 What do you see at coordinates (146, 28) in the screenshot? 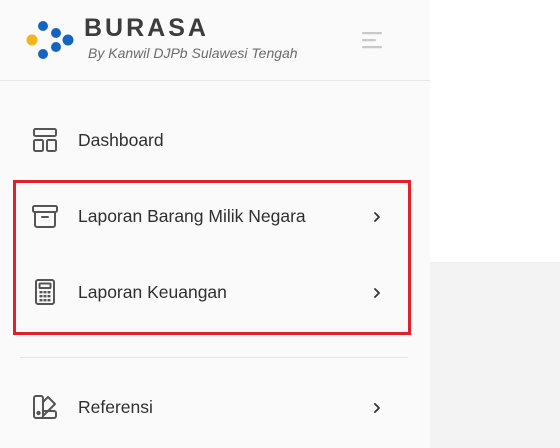
I see `brand-title: BURASA` at bounding box center [146, 28].